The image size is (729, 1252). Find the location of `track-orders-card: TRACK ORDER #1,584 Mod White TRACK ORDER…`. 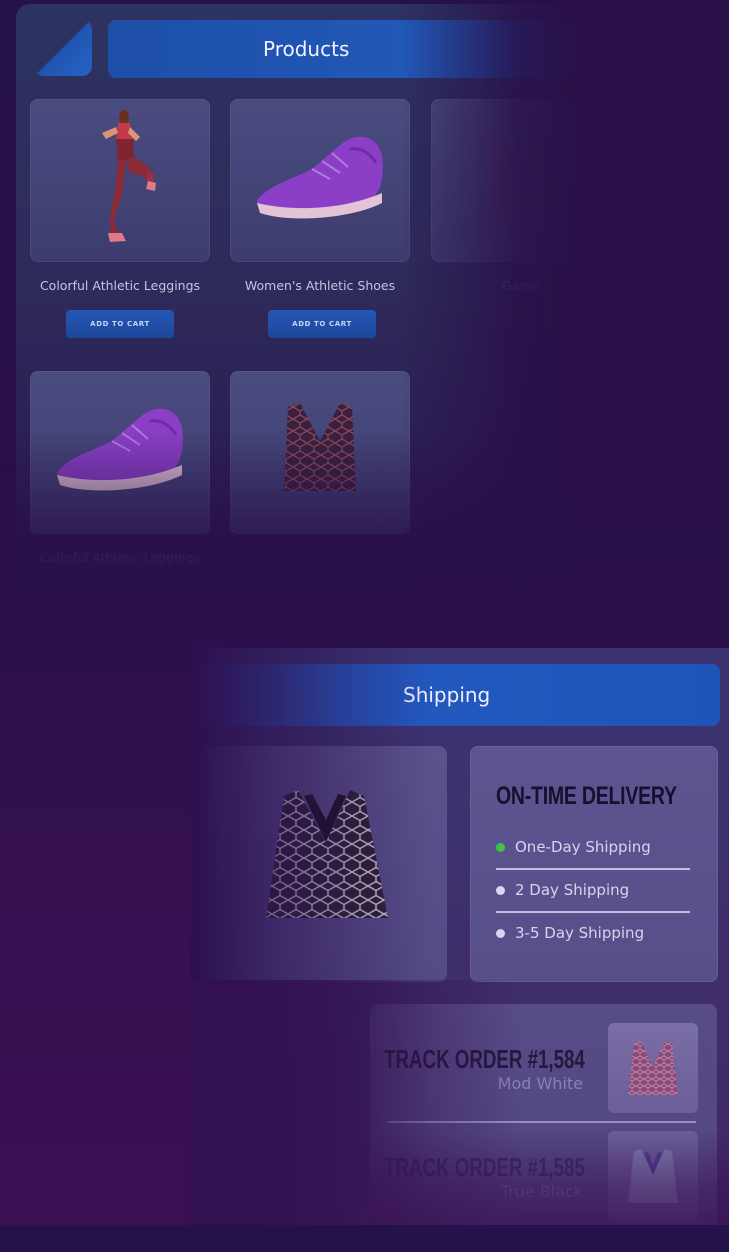

track-orders-card: TRACK ORDER #1,584 Mod White TRACK ORDER… is located at coordinates (543, 1114).